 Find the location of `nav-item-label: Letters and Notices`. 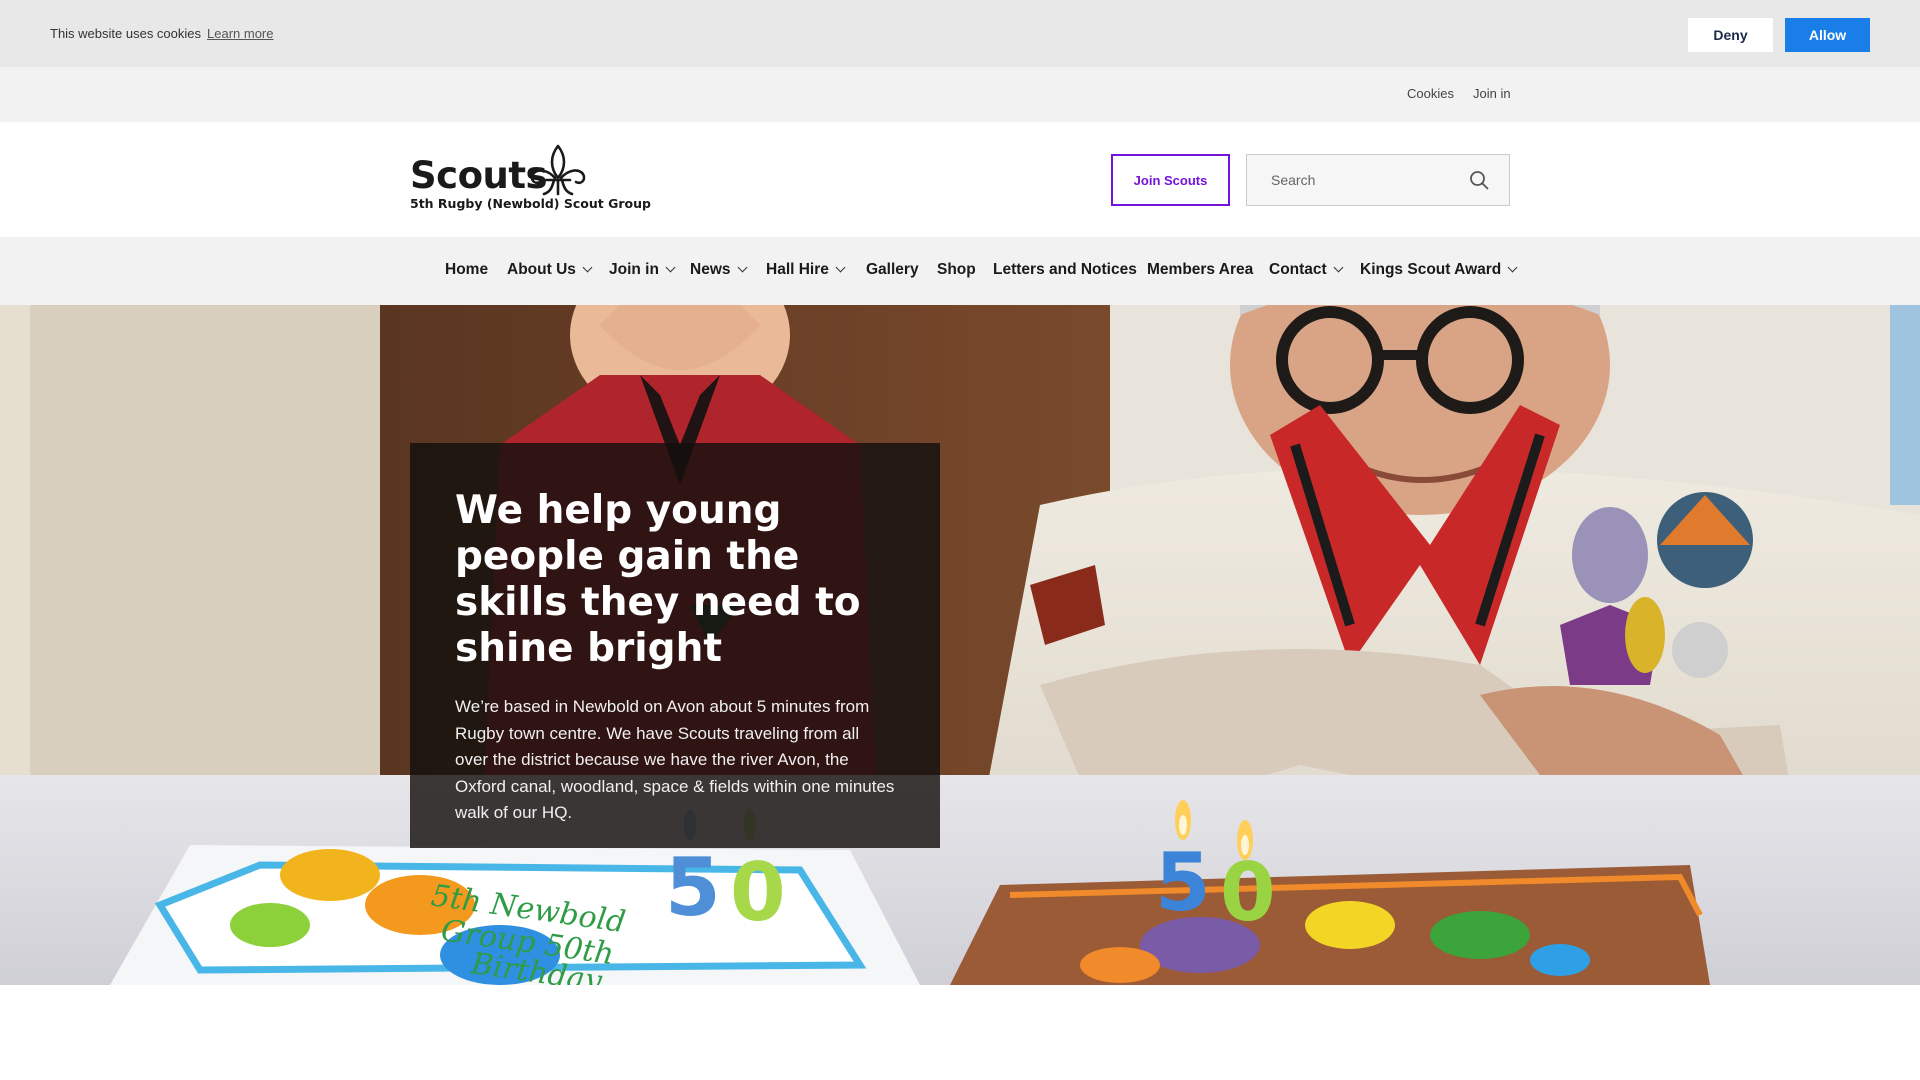

nav-item-label: Letters and Notices is located at coordinates (1065, 269).